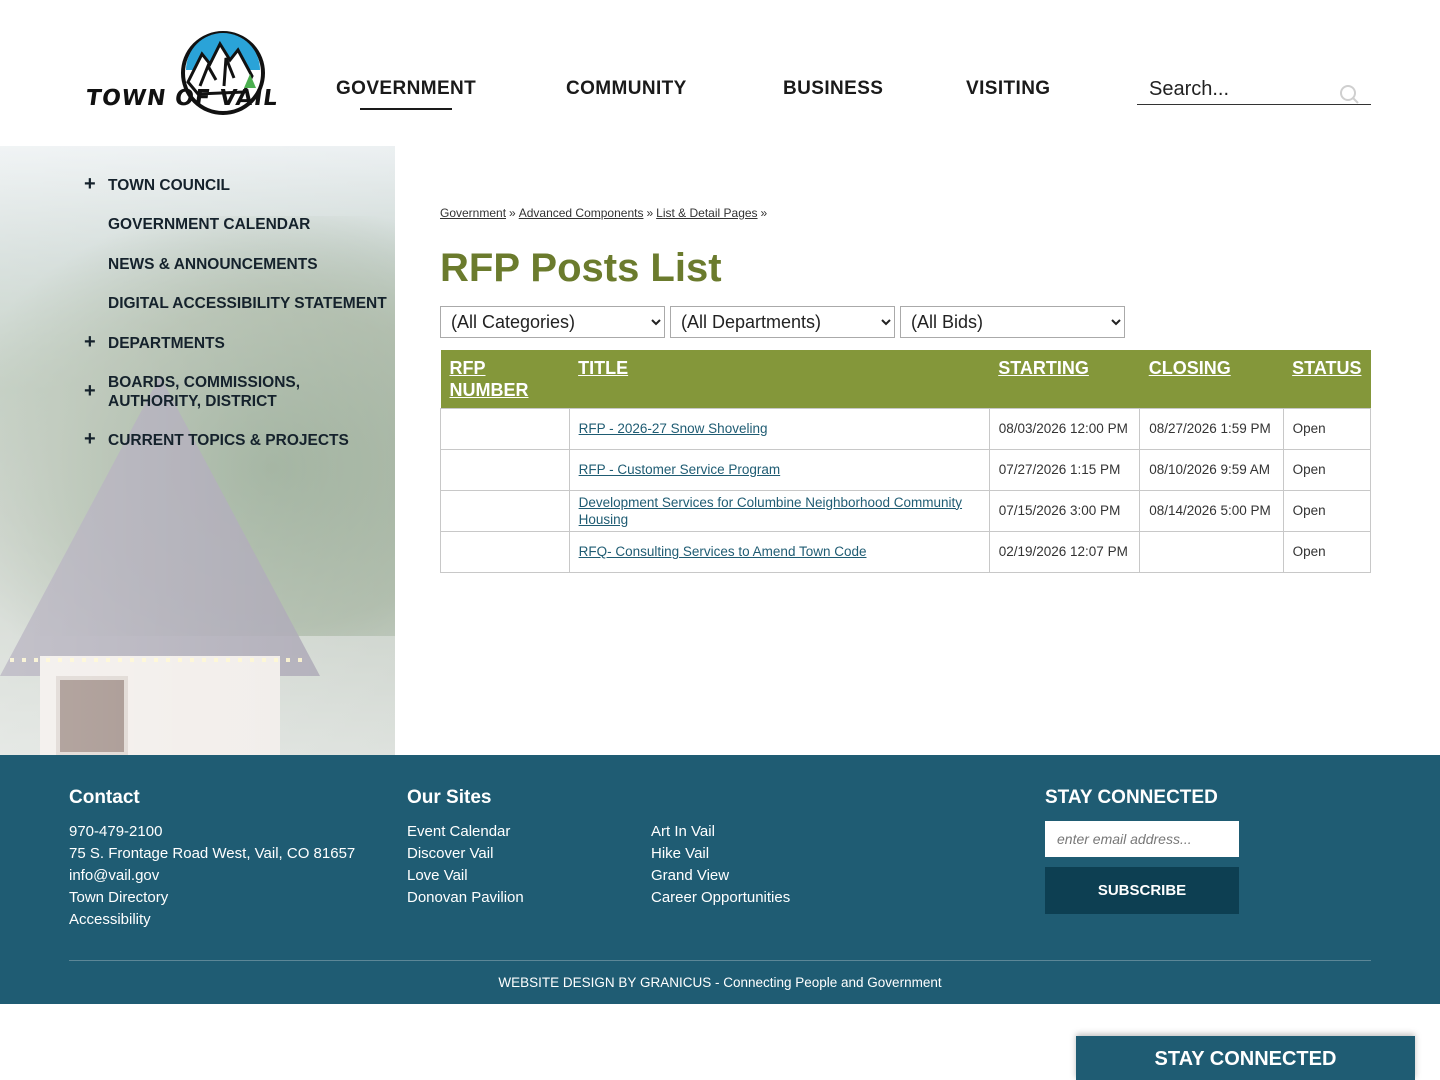  I want to click on cell-starting: 07/15/2026 3:00 PM, so click(1064, 510).